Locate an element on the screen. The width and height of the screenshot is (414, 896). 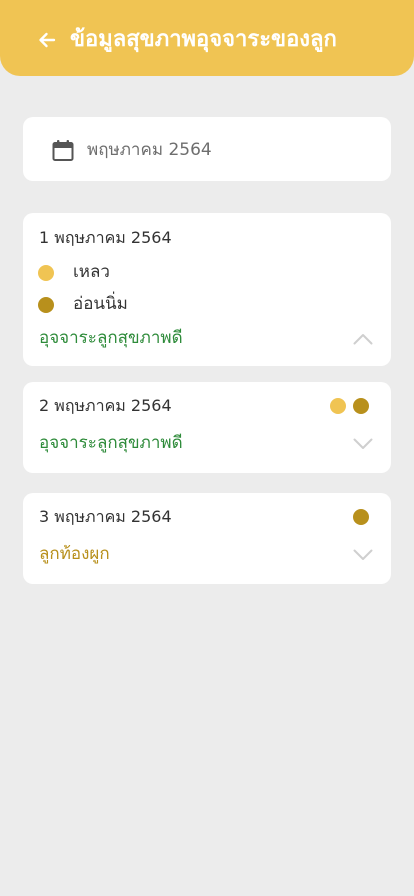
entry-date: 3 พฤษภาคม 2564 is located at coordinates (105, 516).